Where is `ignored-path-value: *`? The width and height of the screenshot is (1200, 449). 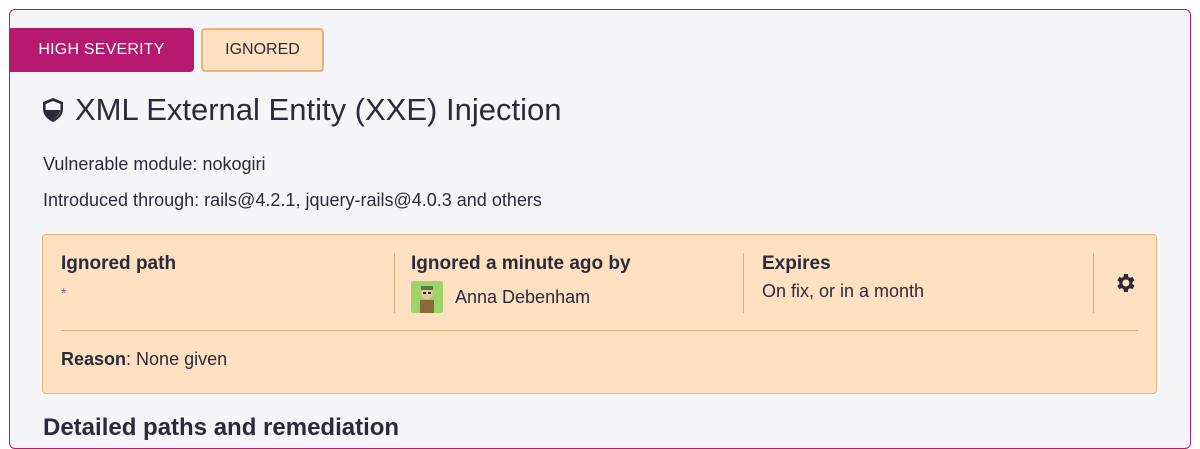
ignored-path-value: * is located at coordinates (64, 293).